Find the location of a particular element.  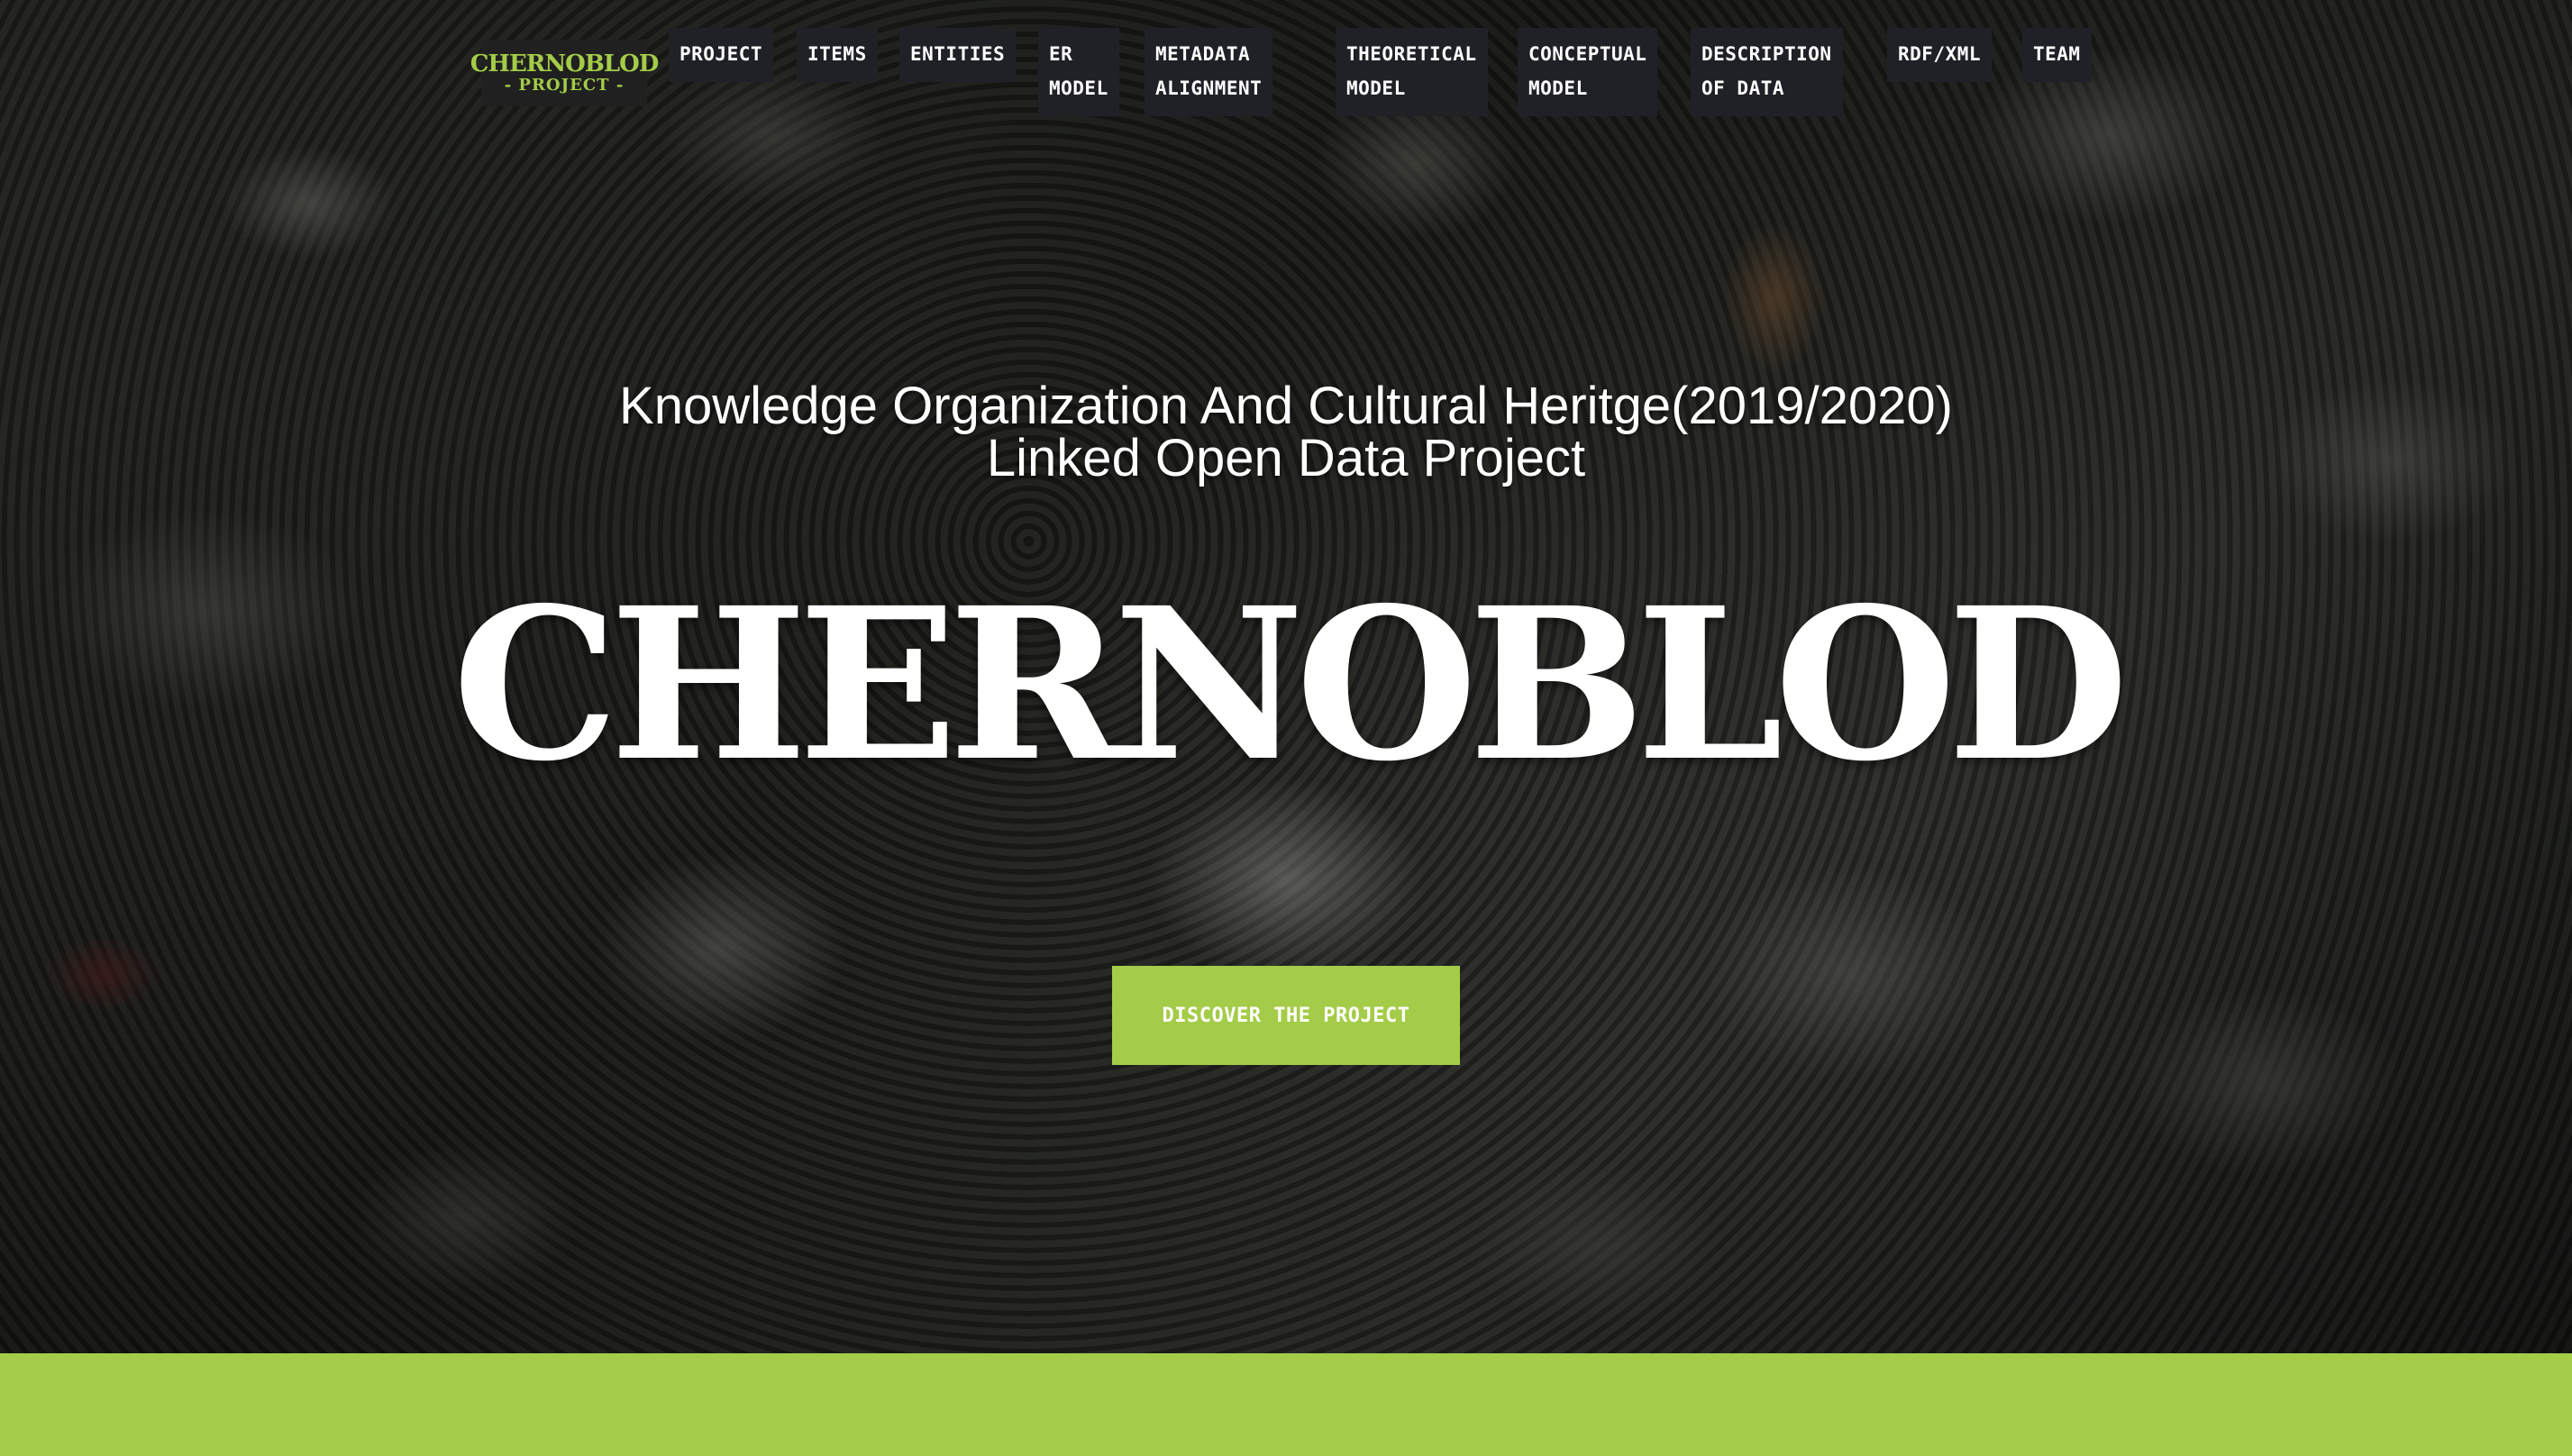

bottom-accent-bar is located at coordinates (1286, 1404).